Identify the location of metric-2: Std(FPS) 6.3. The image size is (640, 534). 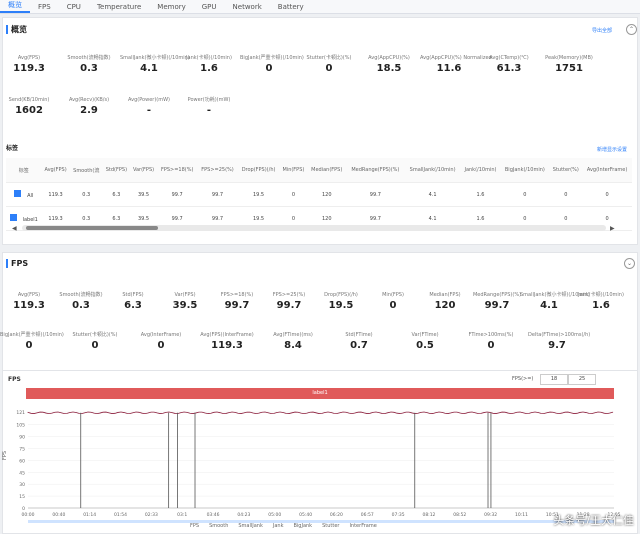
(133, 301).